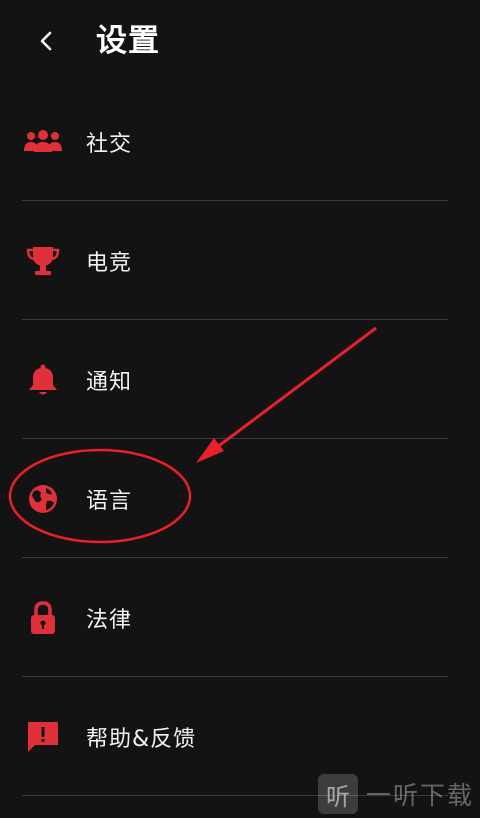 Image resolution: width=480 pixels, height=818 pixels. Describe the element at coordinates (240, 42) in the screenshot. I see `header: 设置` at that location.